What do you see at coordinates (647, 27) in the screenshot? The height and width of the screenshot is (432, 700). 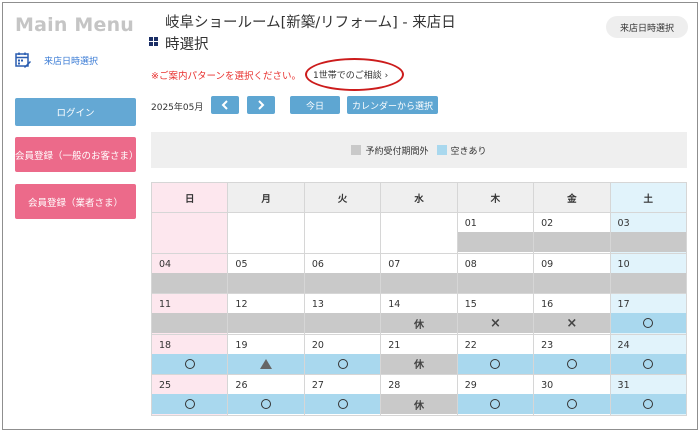 I see `step-badge: 来店日時選択` at bounding box center [647, 27].